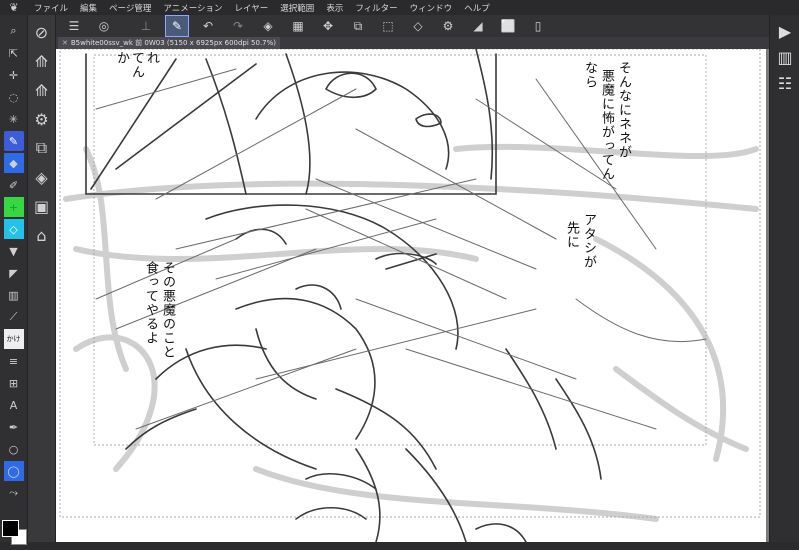 The image size is (799, 550). I want to click on text-tool-icon: A, so click(14, 405).